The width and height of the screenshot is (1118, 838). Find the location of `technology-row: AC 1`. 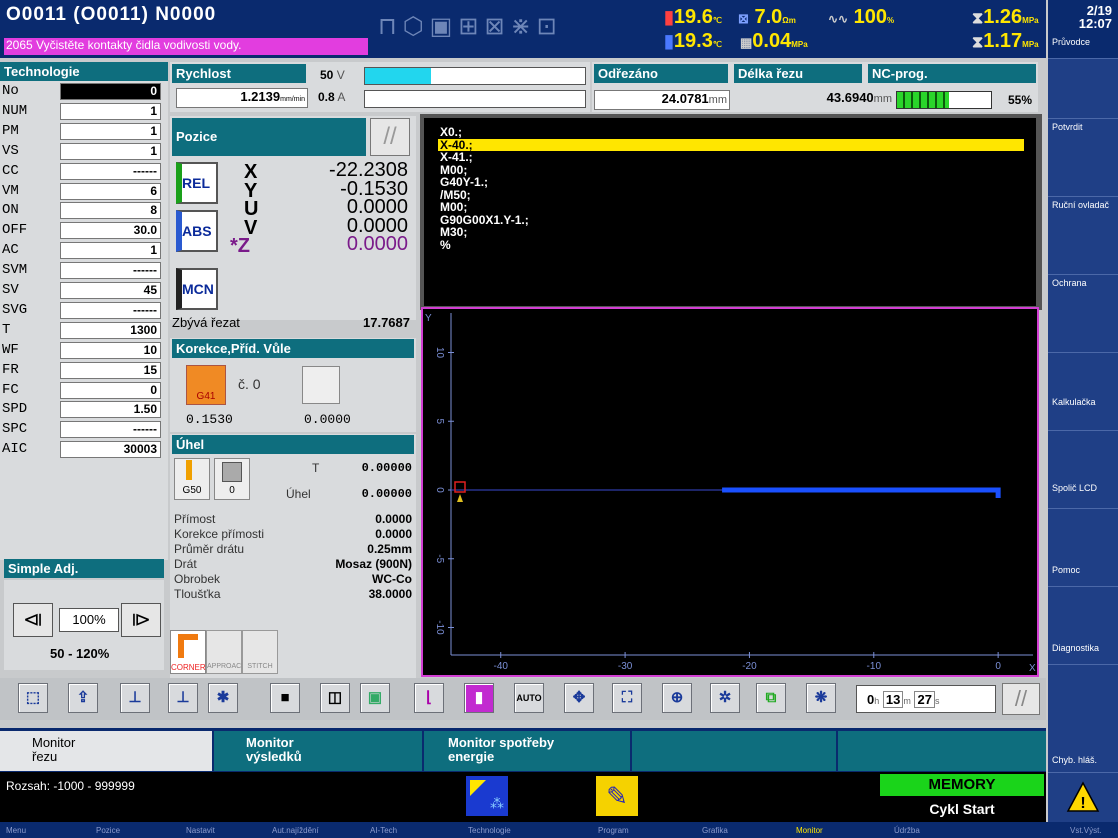

technology-row: AC 1 is located at coordinates (84, 250).